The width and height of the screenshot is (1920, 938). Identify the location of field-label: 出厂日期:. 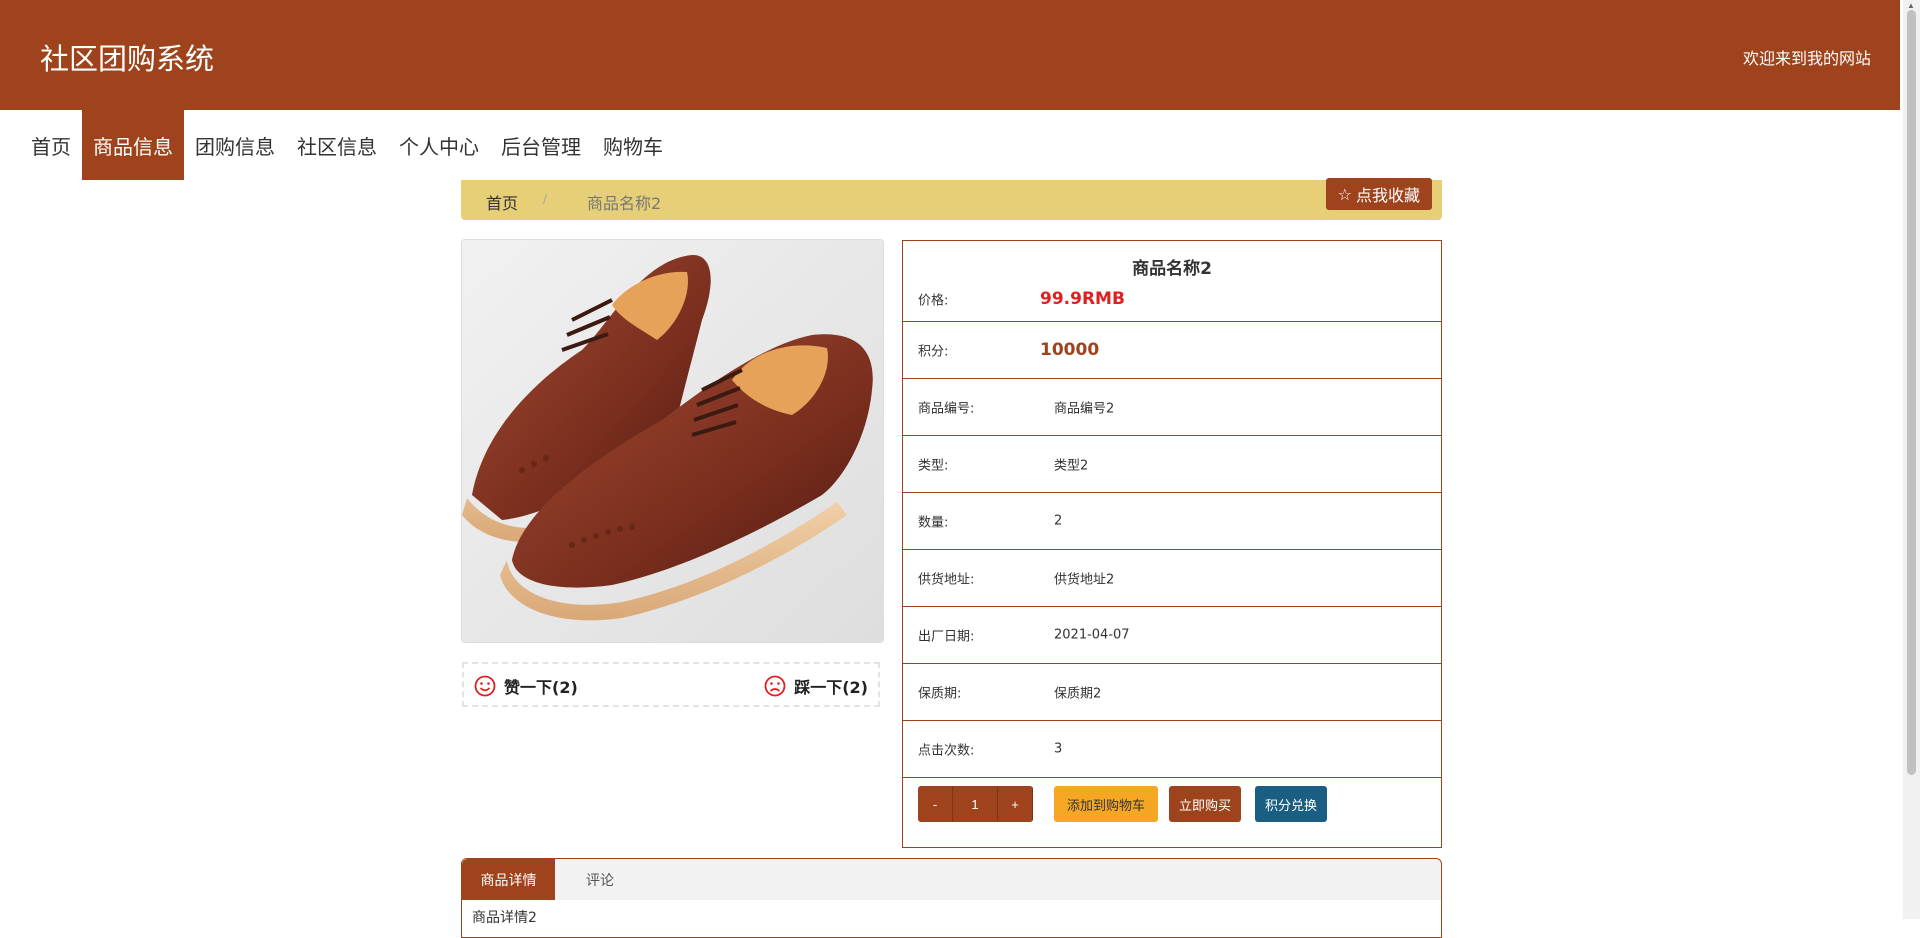
(946, 637).